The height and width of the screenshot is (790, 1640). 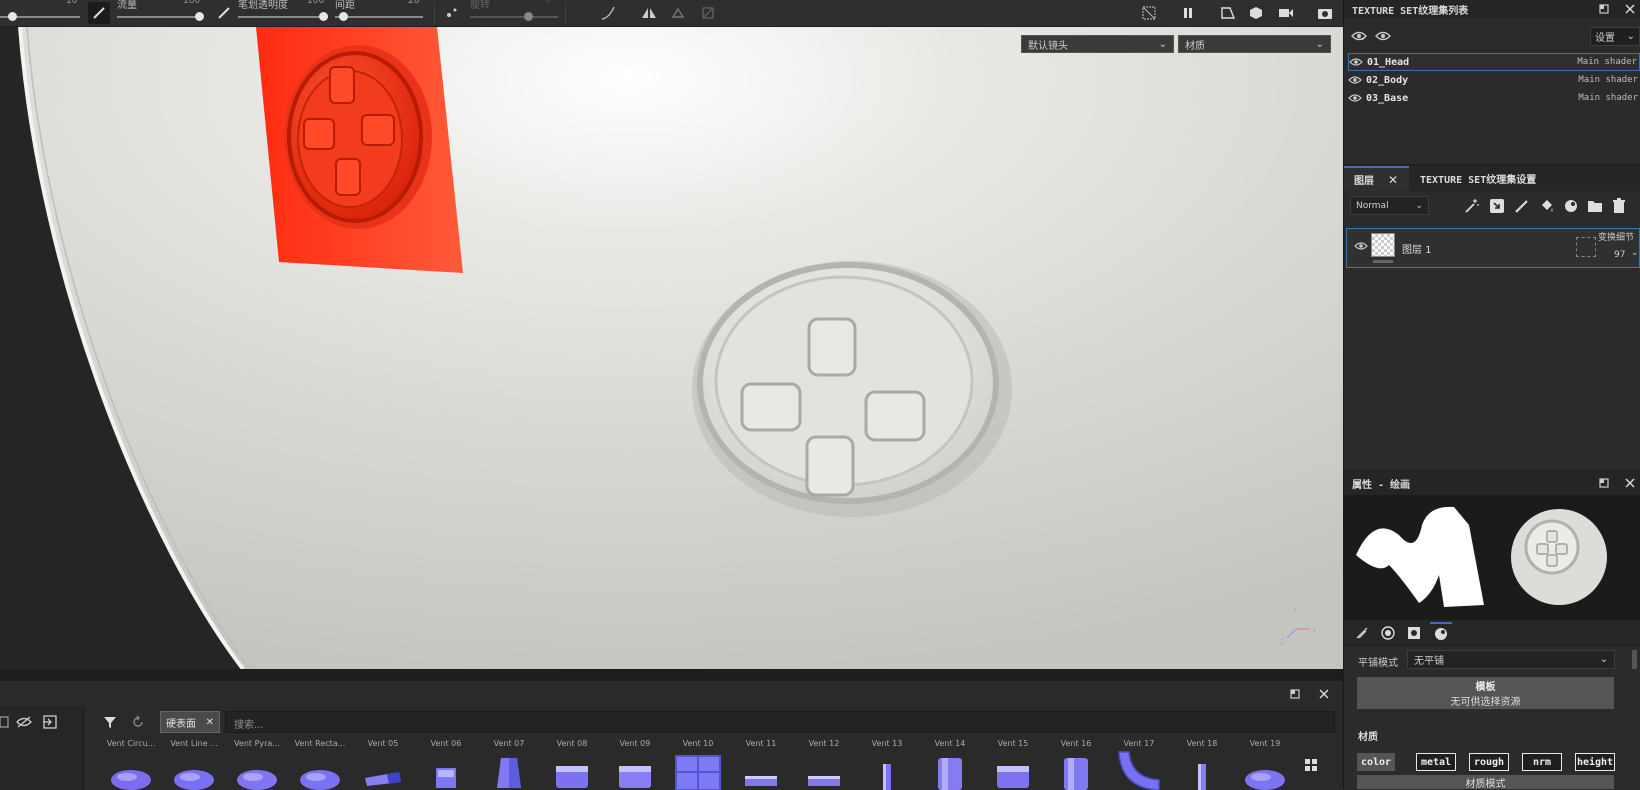 What do you see at coordinates (446, 764) in the screenshot?
I see `shelf-item: Vent 06` at bounding box center [446, 764].